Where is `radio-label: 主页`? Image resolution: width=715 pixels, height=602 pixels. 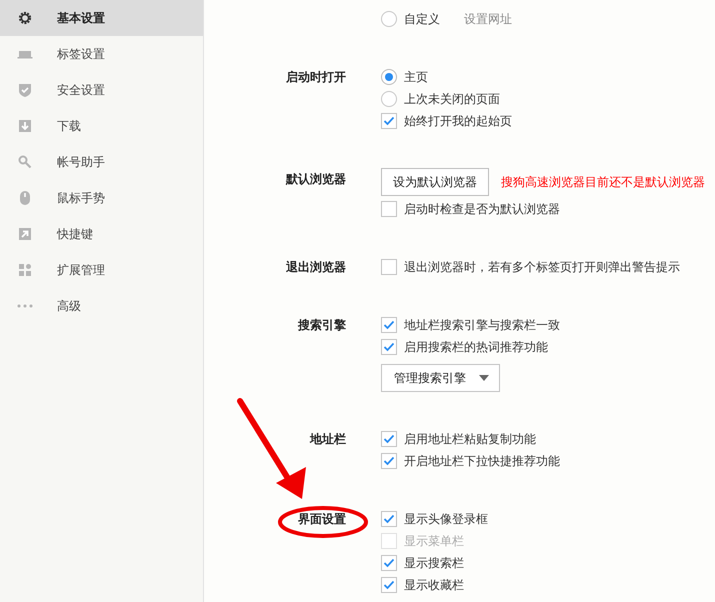 radio-label: 主页 is located at coordinates (416, 77).